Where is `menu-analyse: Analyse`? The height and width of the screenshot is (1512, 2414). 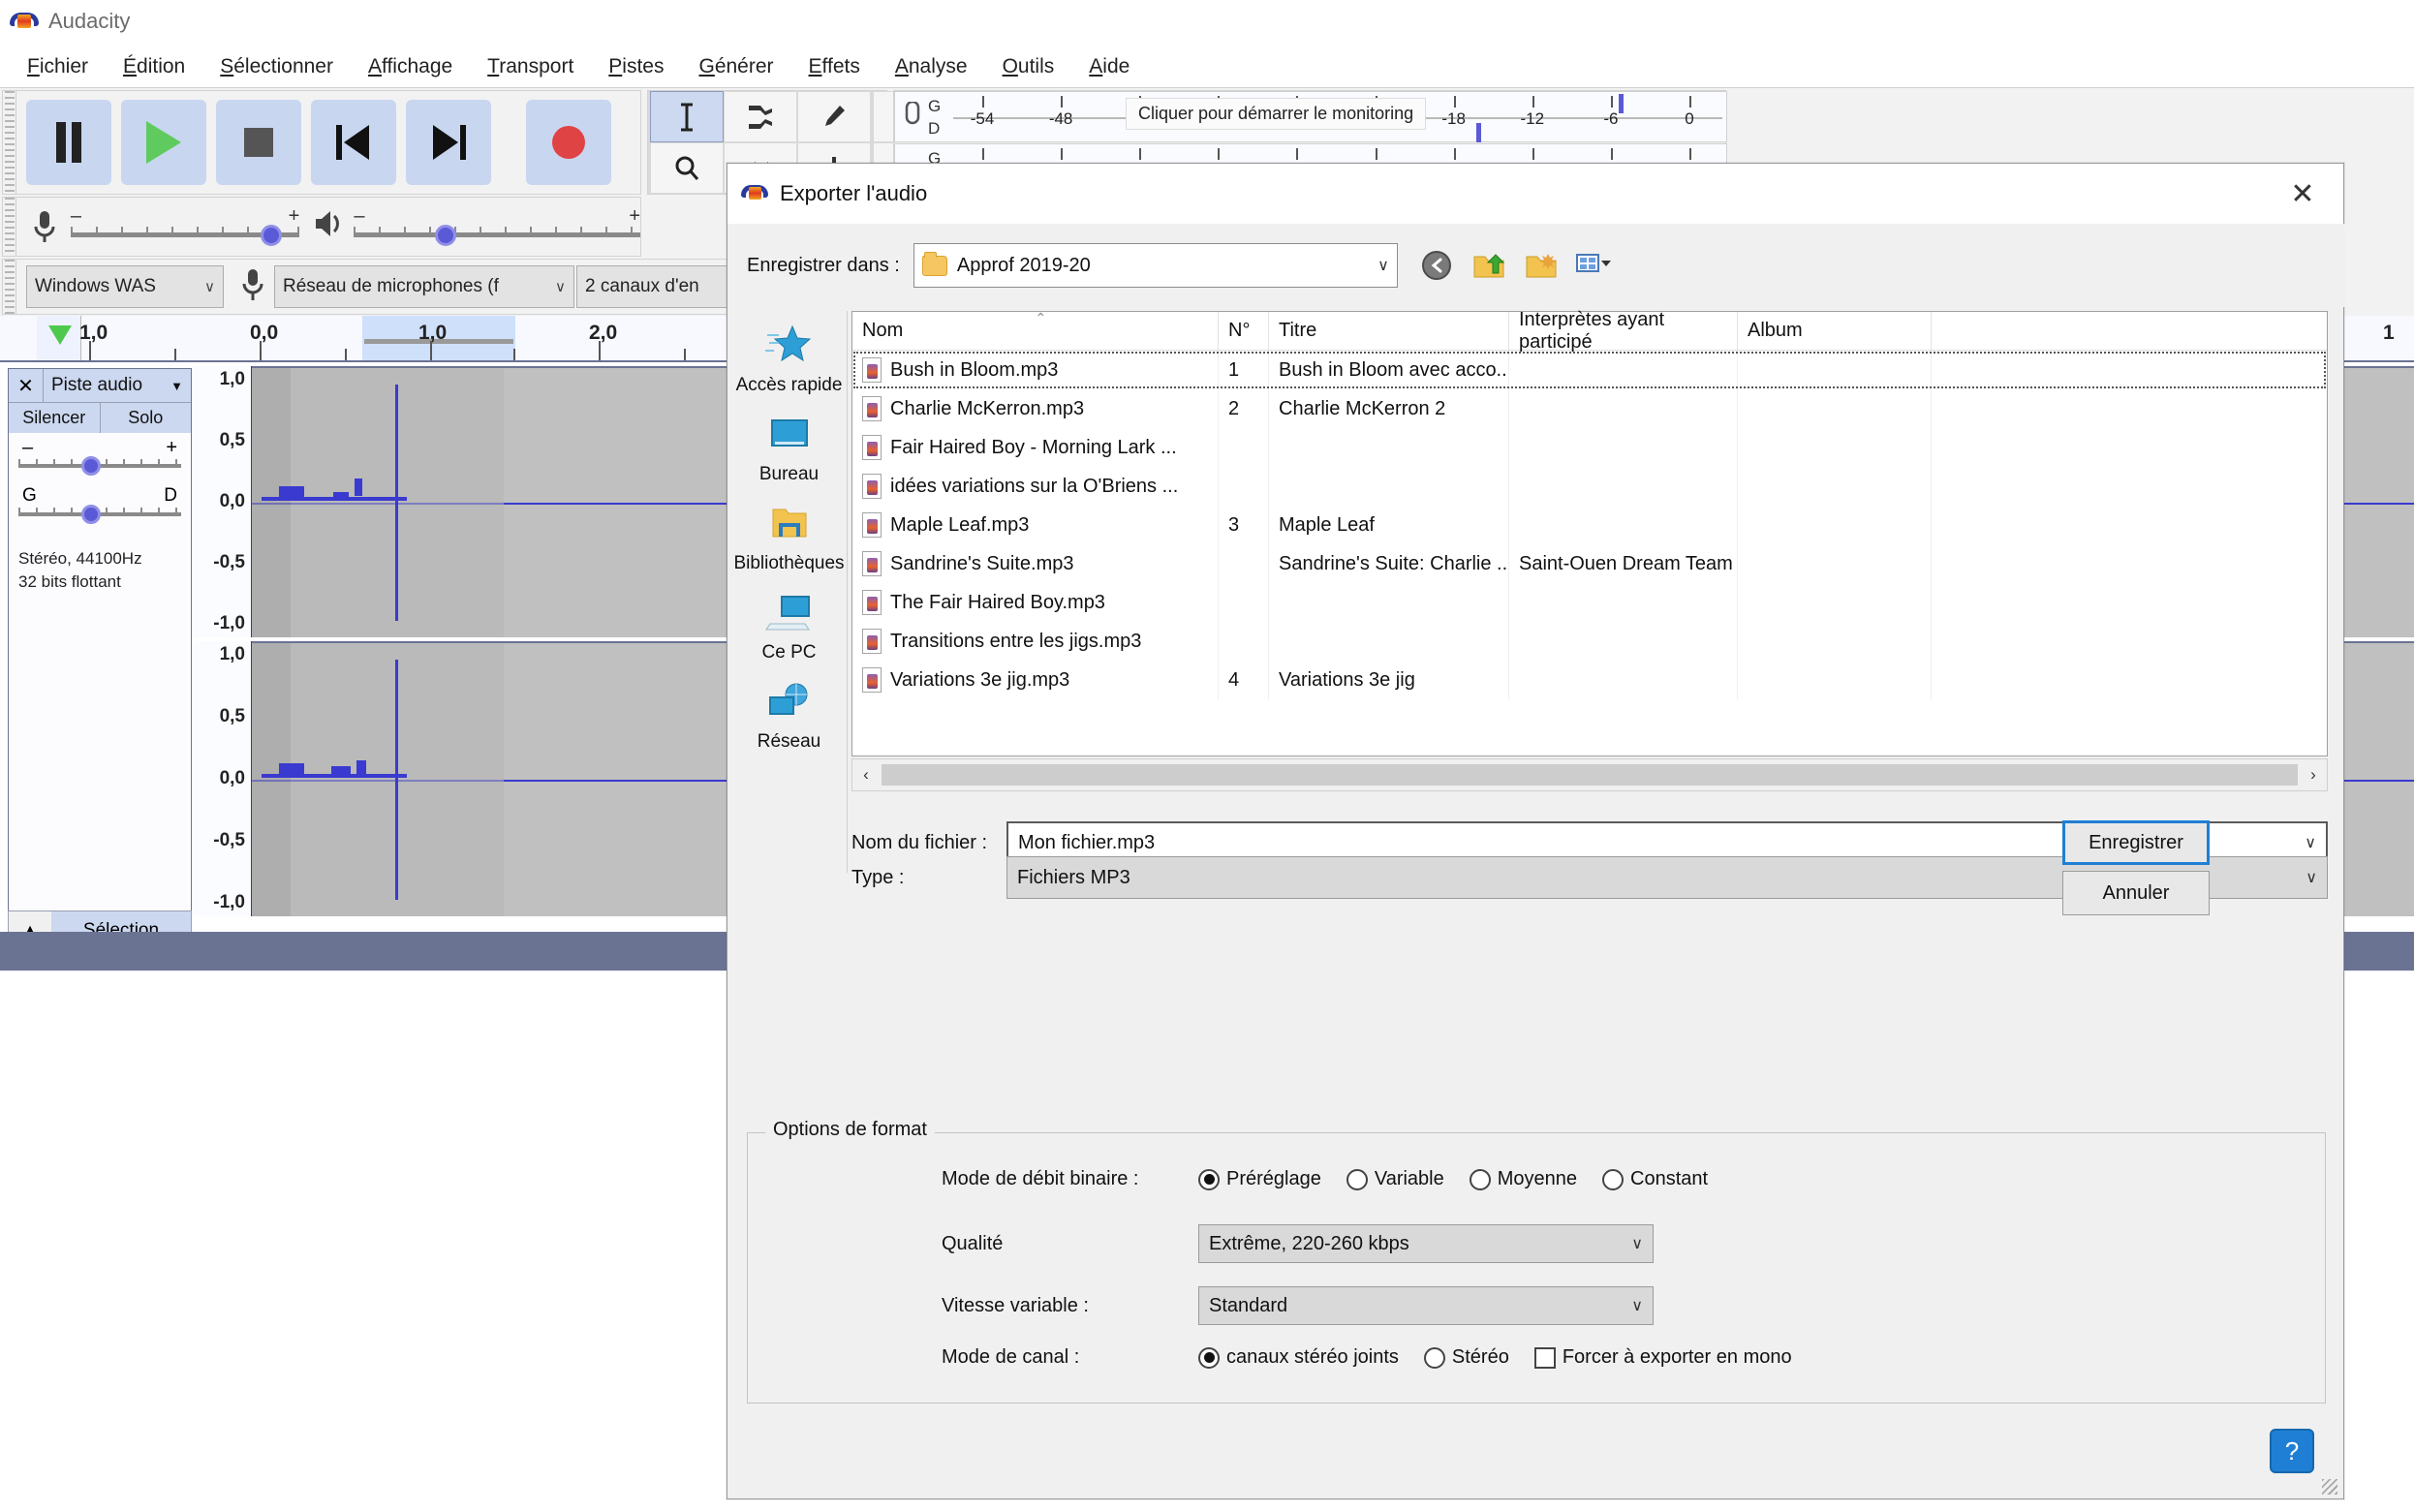 menu-analyse: Analyse is located at coordinates (931, 66).